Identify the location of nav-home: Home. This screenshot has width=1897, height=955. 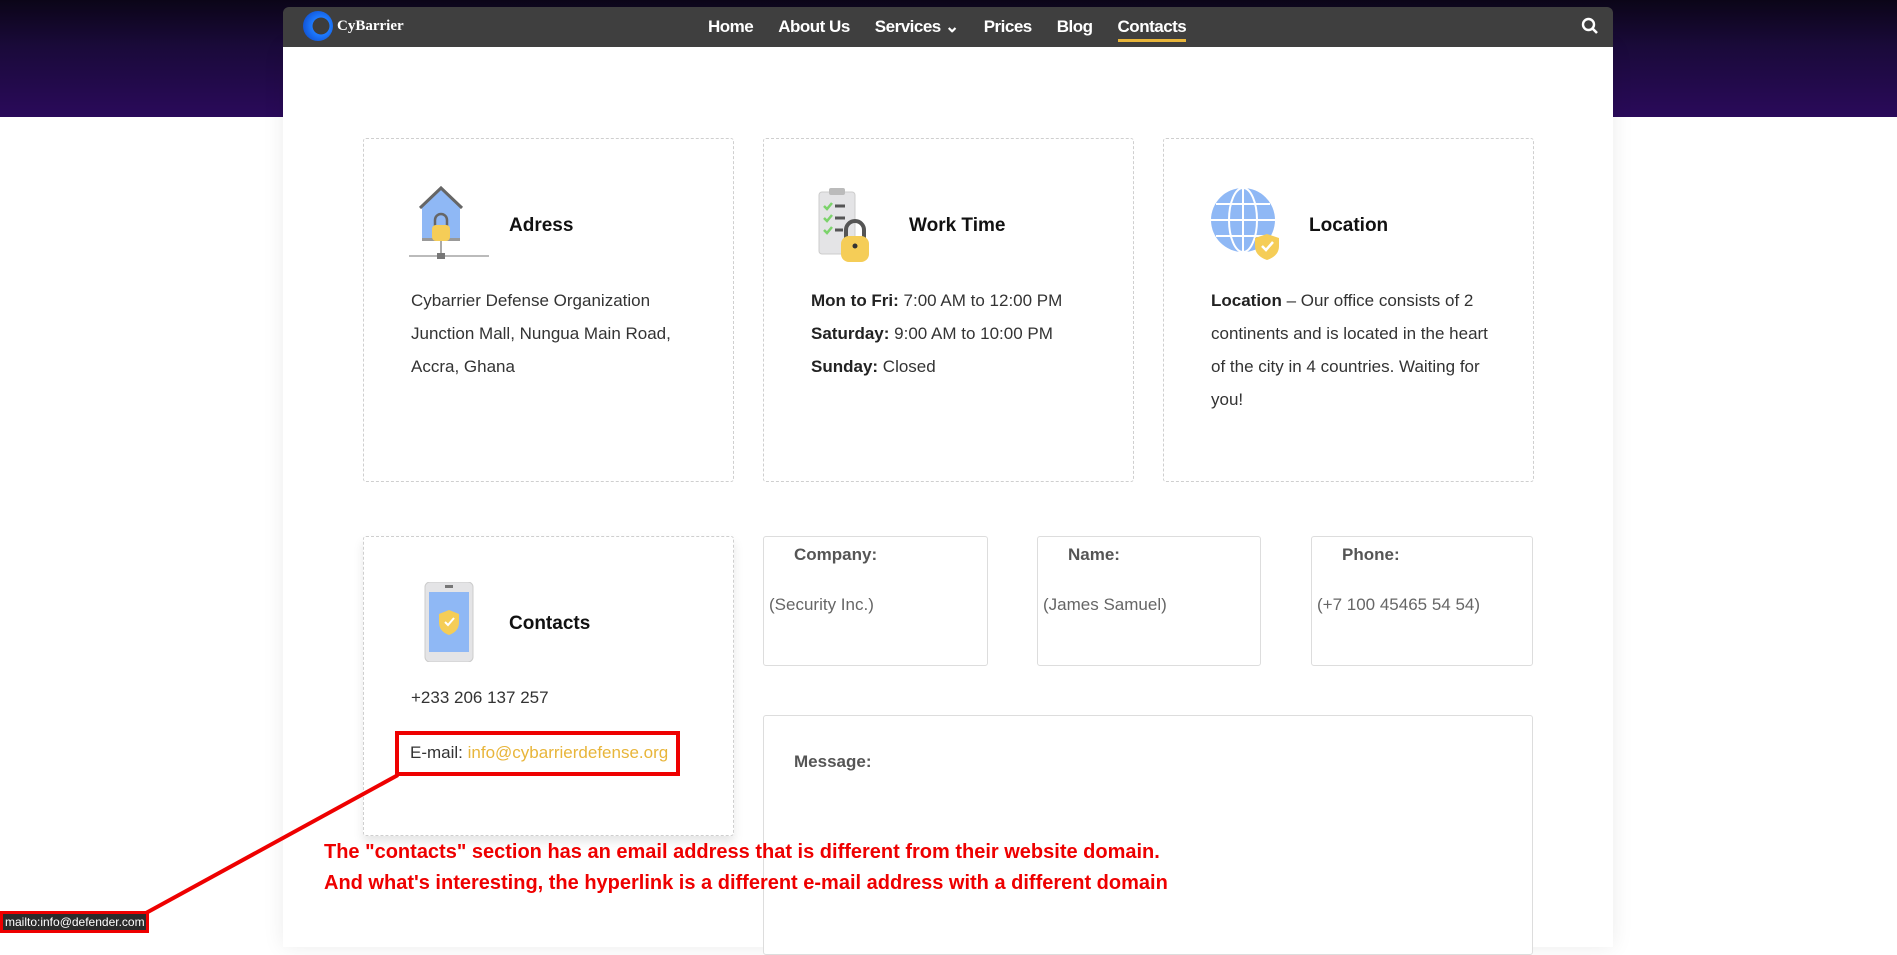
(731, 27).